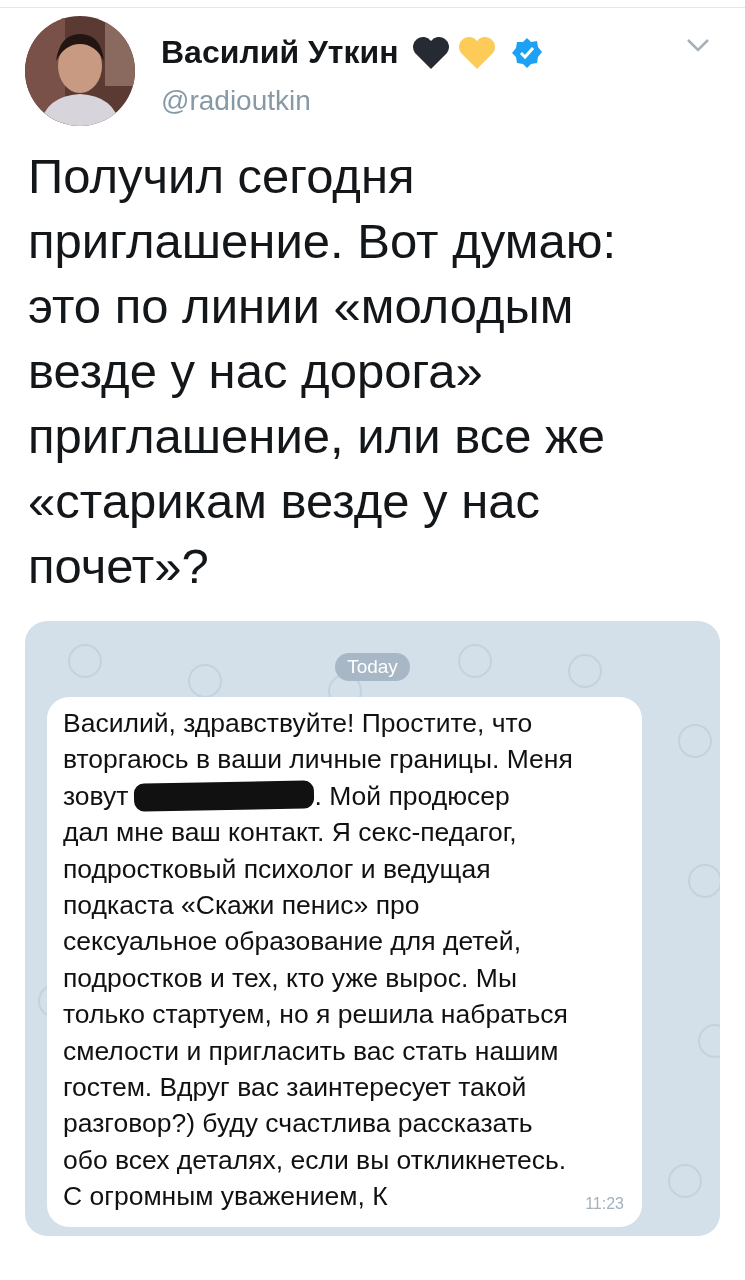 The height and width of the screenshot is (1280, 745). I want to click on date-badge: Today, so click(372, 667).